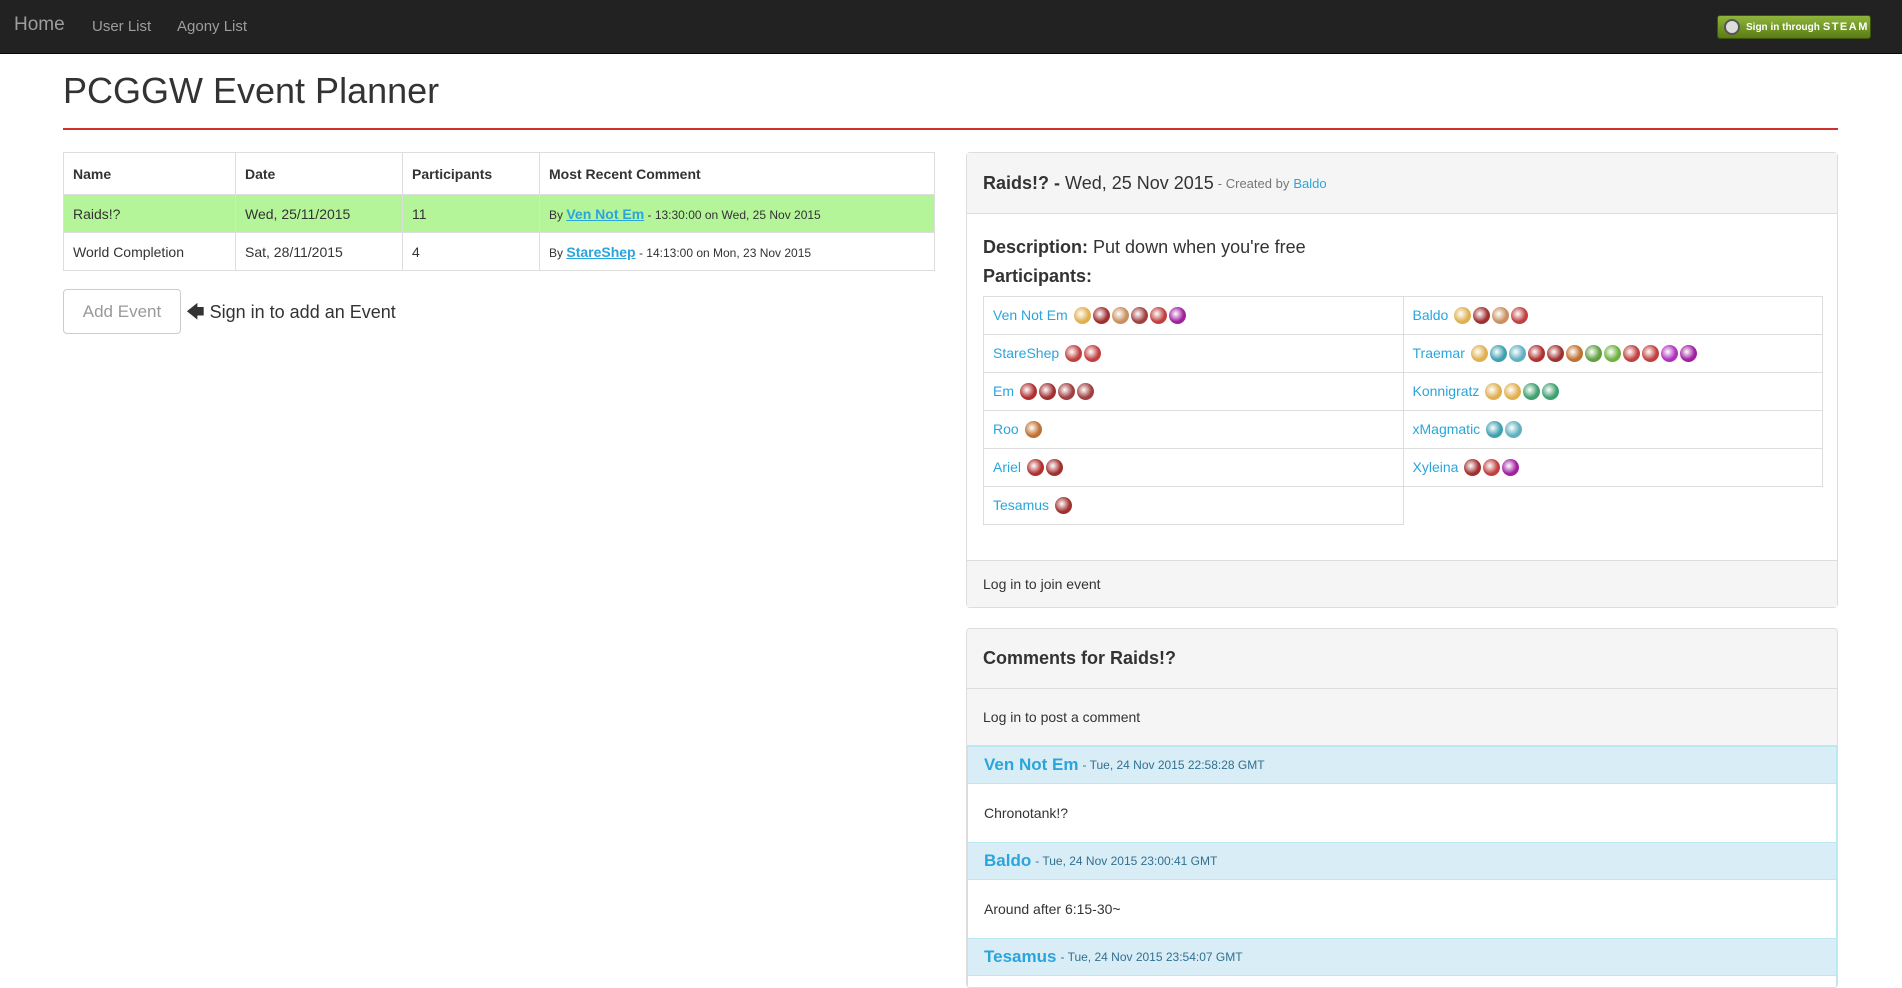 The image size is (1902, 988). Describe the element at coordinates (1003, 391) in the screenshot. I see `participant-link: Em` at that location.